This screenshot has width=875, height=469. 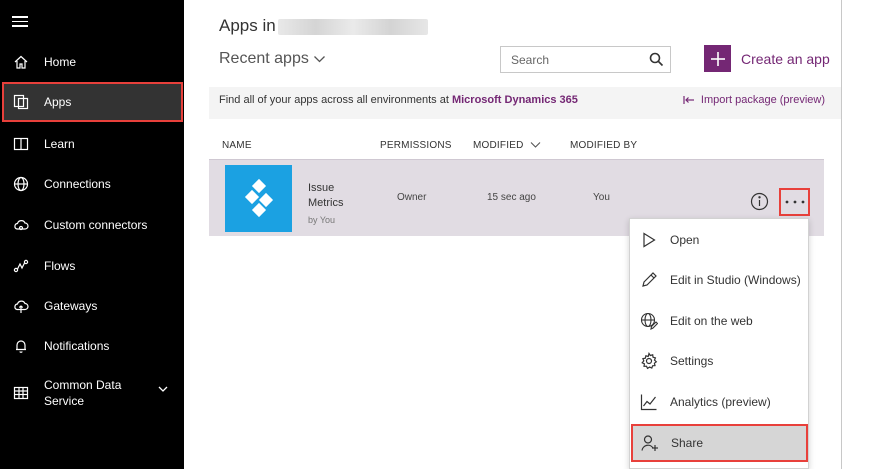 I want to click on flow-icon, so click(x=21, y=266).